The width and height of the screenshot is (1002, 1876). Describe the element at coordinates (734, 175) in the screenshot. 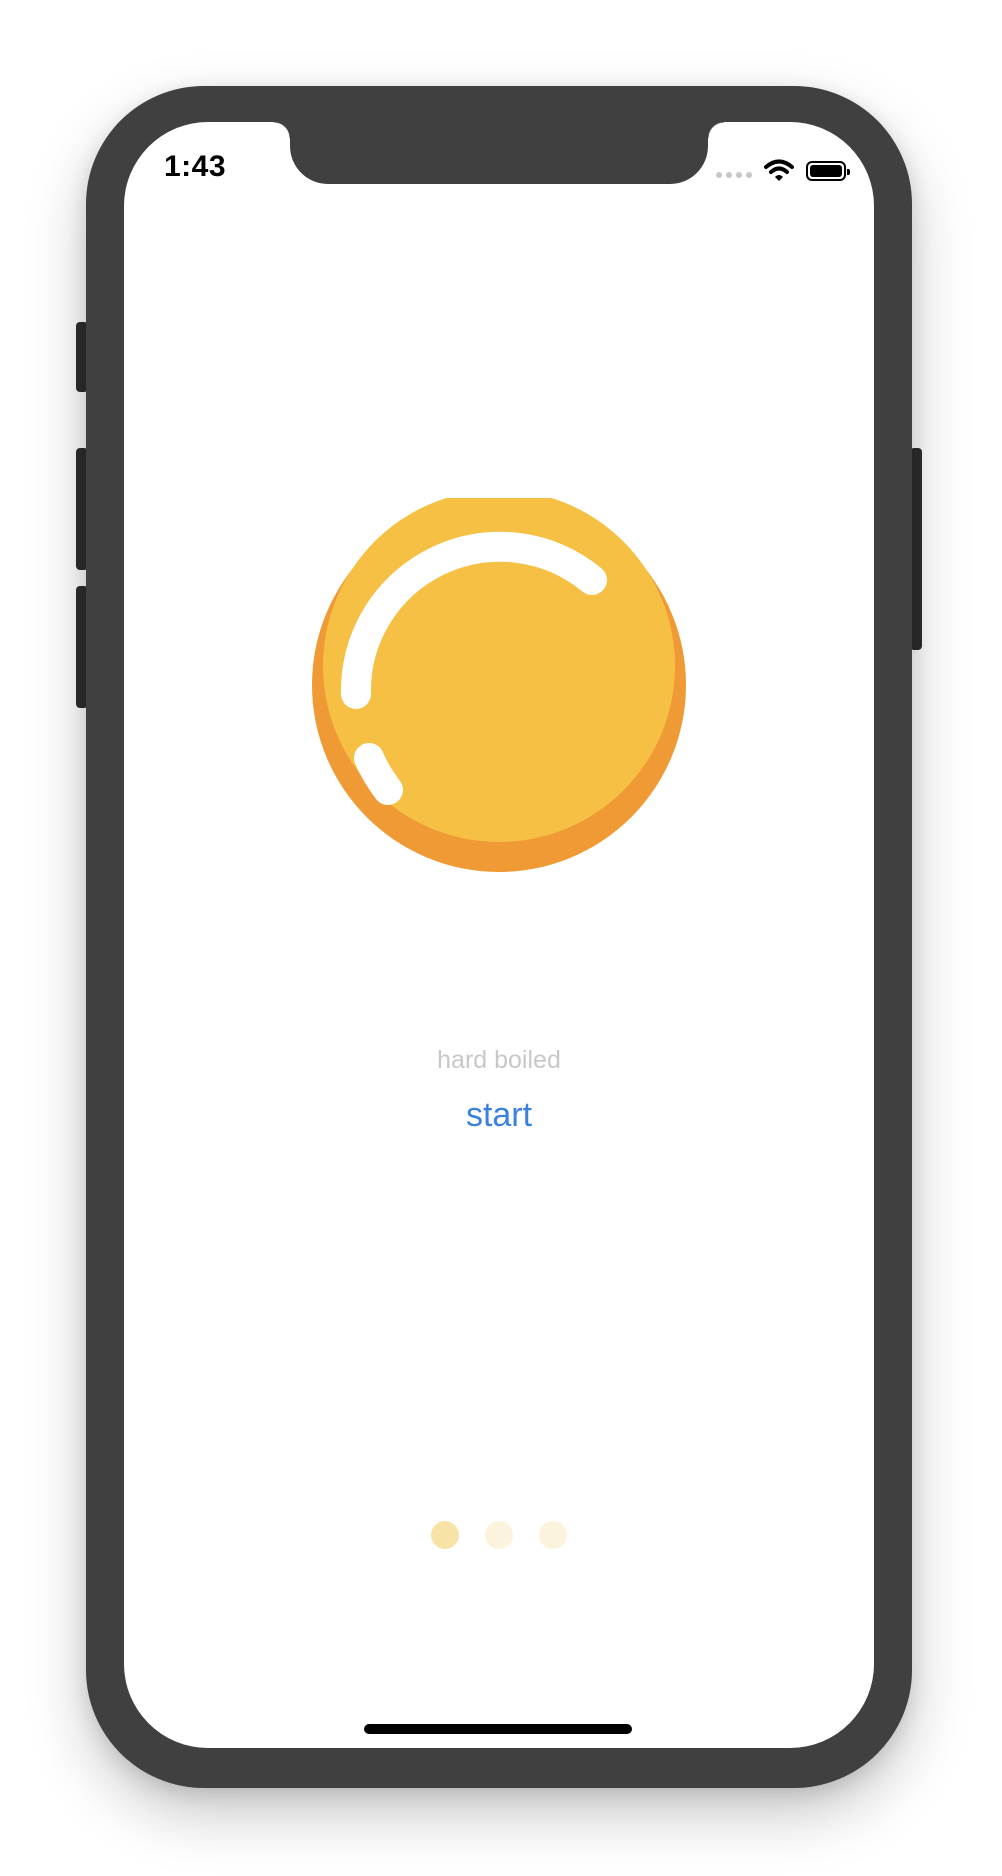

I see `cellular-signal-icon` at that location.